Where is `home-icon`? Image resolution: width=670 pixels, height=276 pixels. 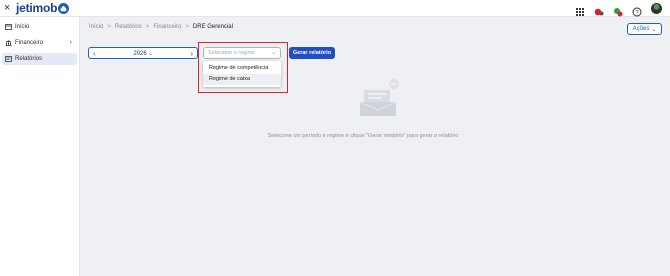
home-icon is located at coordinates (63, 8).